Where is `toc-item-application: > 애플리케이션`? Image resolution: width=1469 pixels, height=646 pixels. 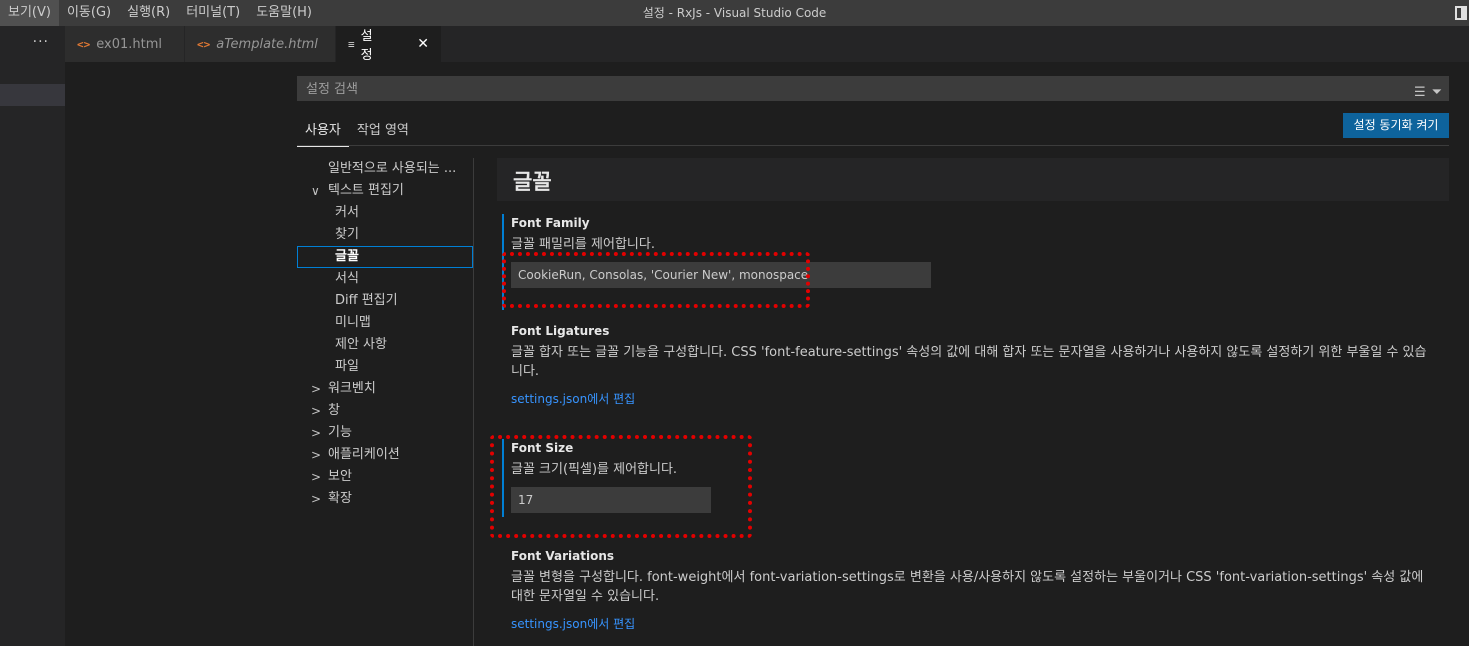
toc-item-application: > 애플리케이션 is located at coordinates (385, 455).